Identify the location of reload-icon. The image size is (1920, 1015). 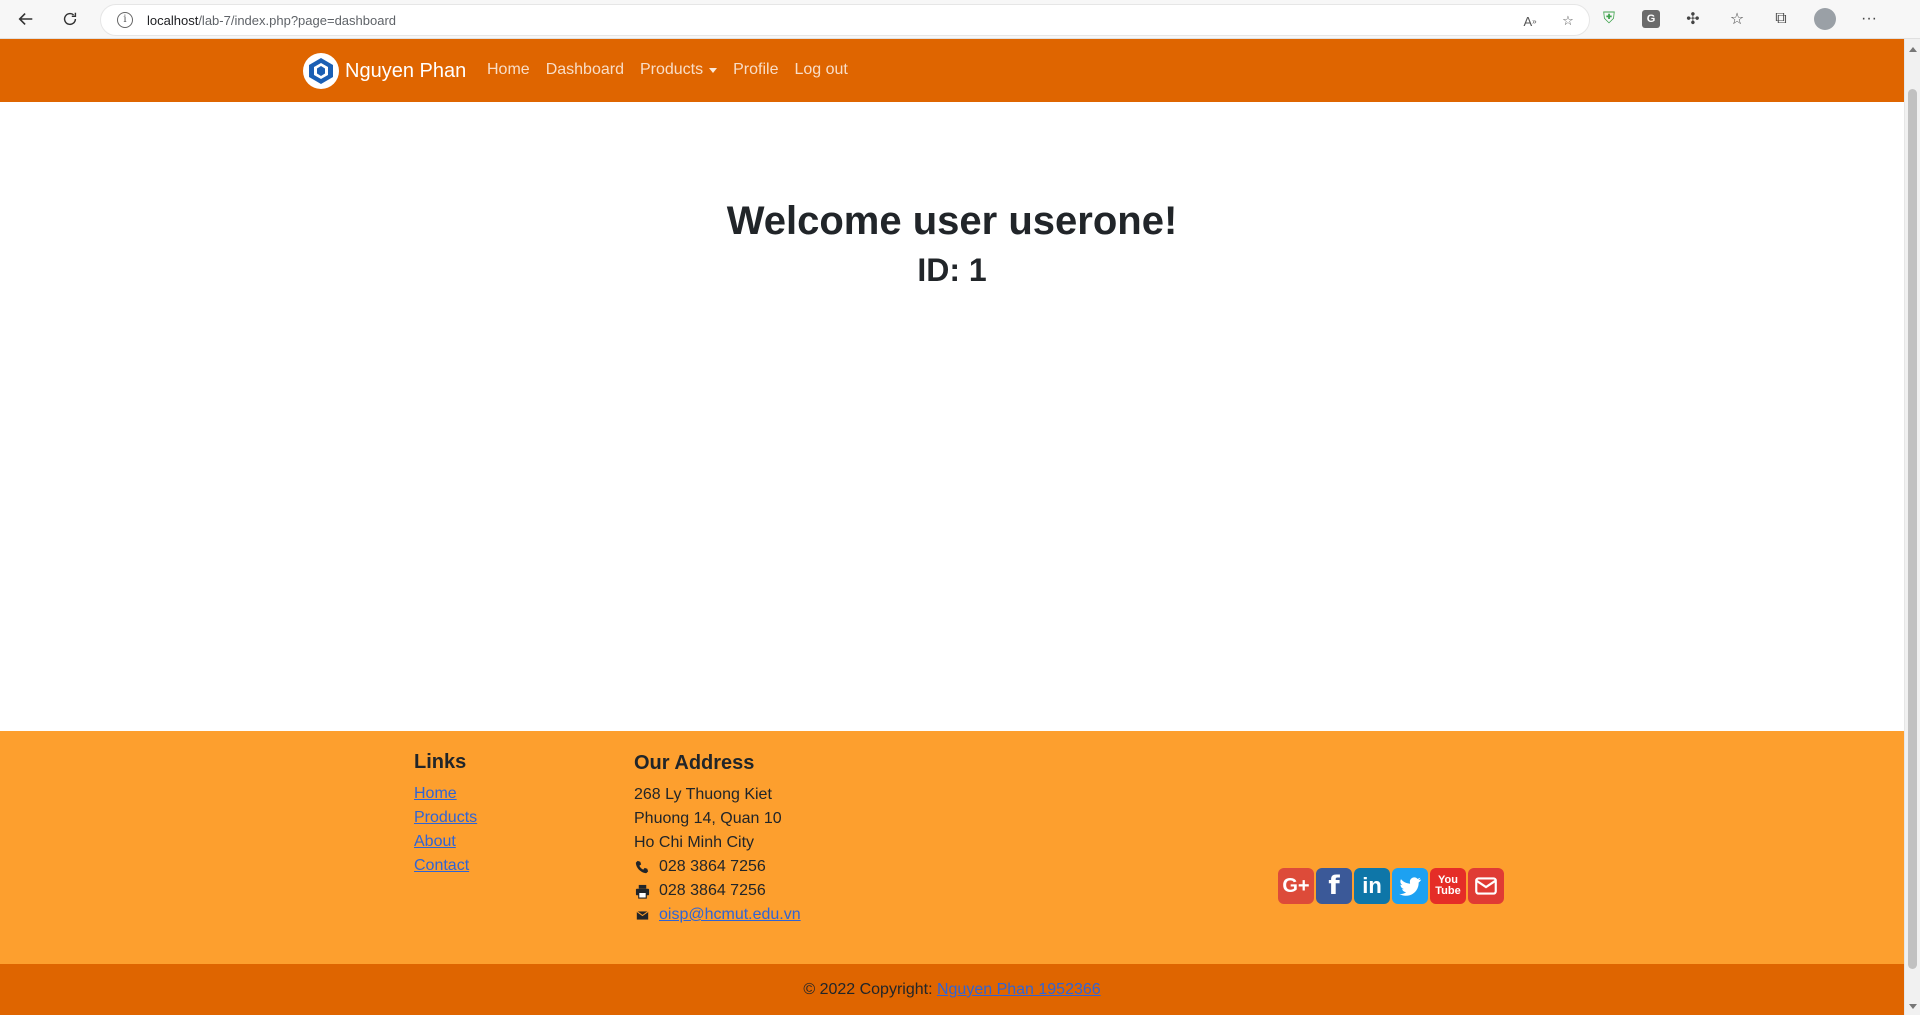
(70, 19).